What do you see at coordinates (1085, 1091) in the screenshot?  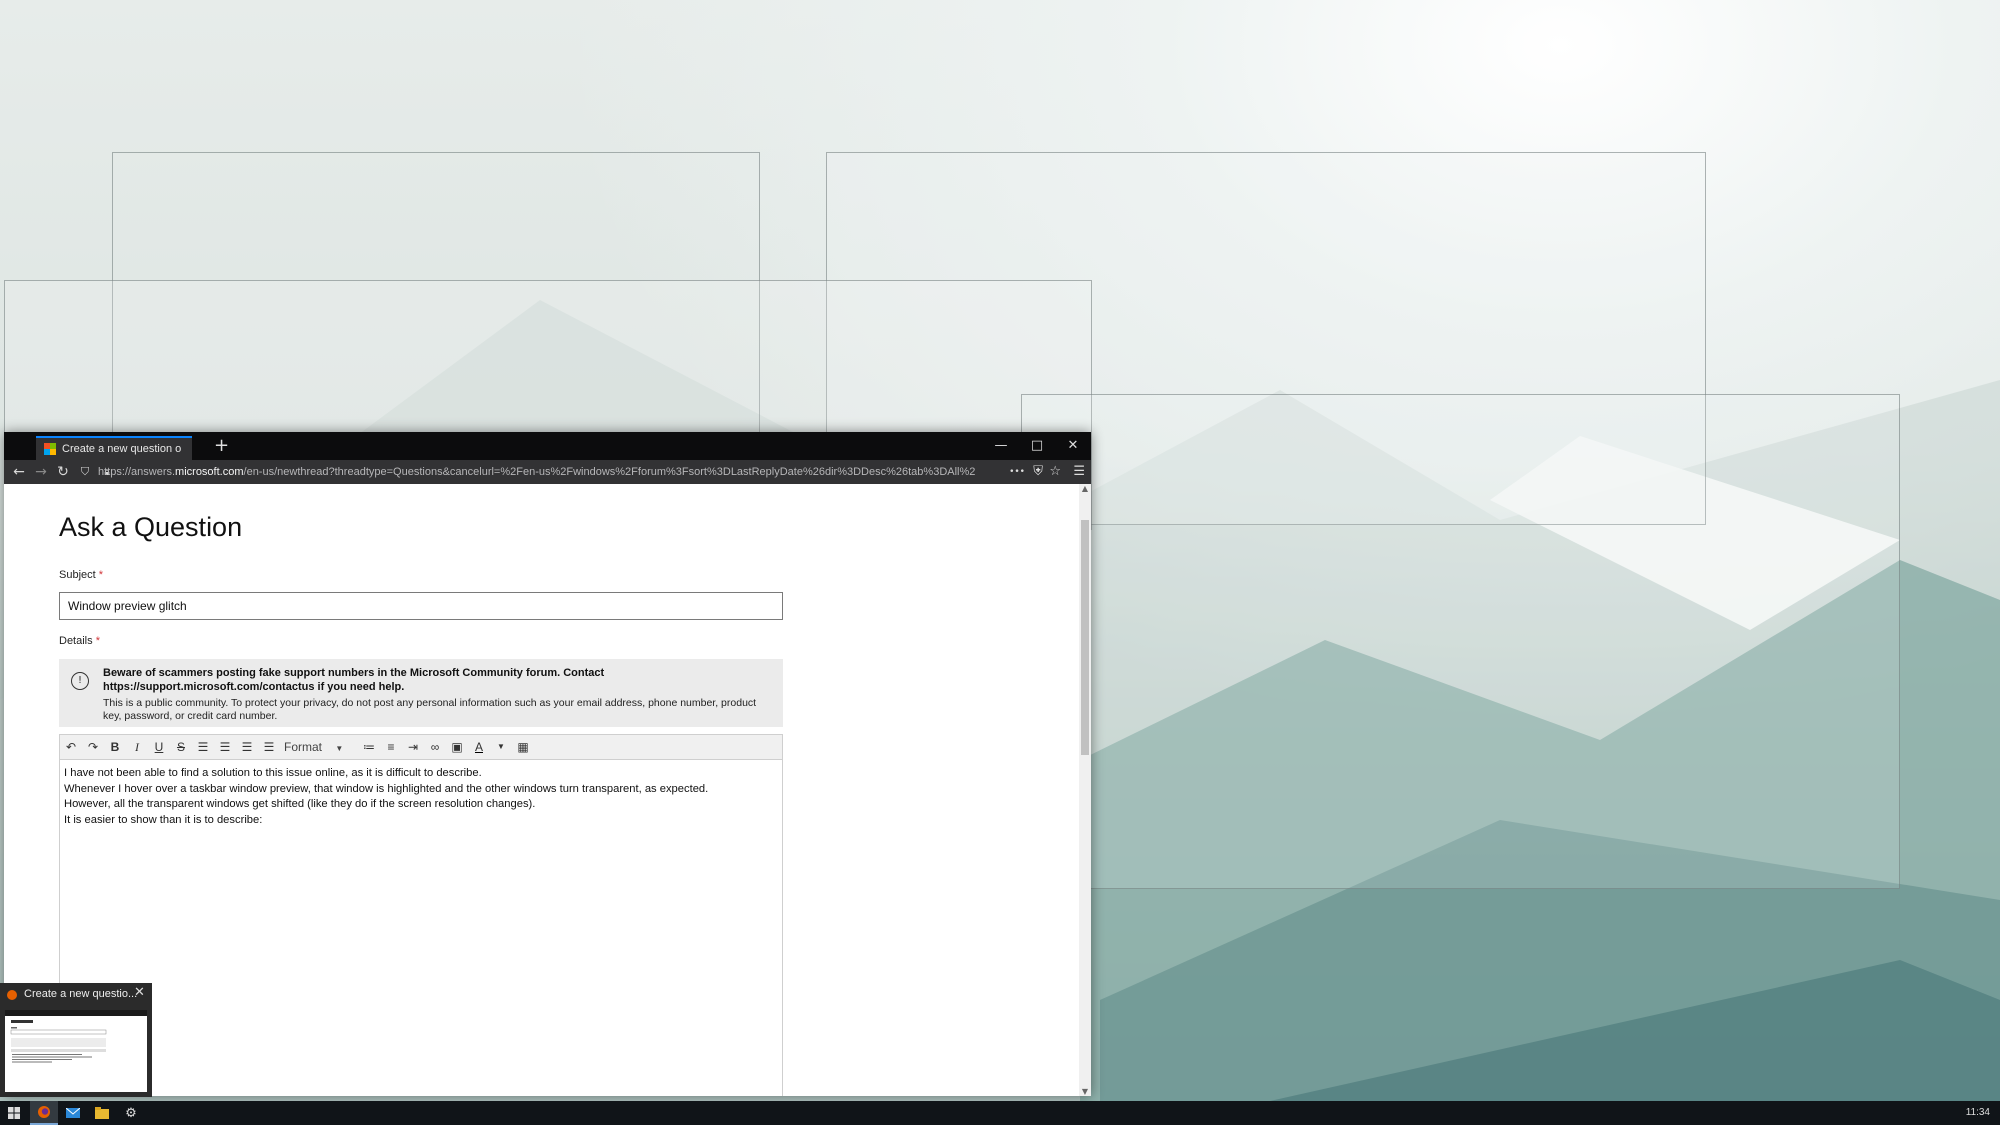 I see `scroll-down-icon: ▼` at bounding box center [1085, 1091].